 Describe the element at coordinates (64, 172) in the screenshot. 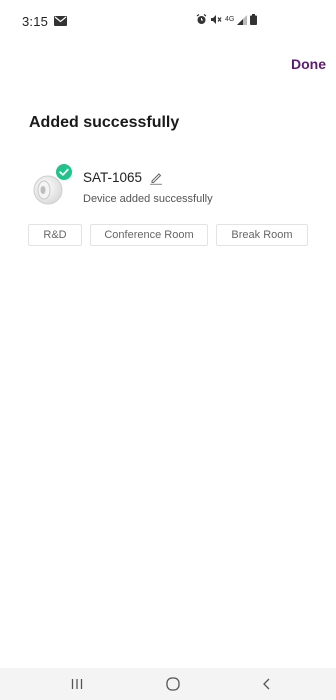

I see `check-icon` at that location.